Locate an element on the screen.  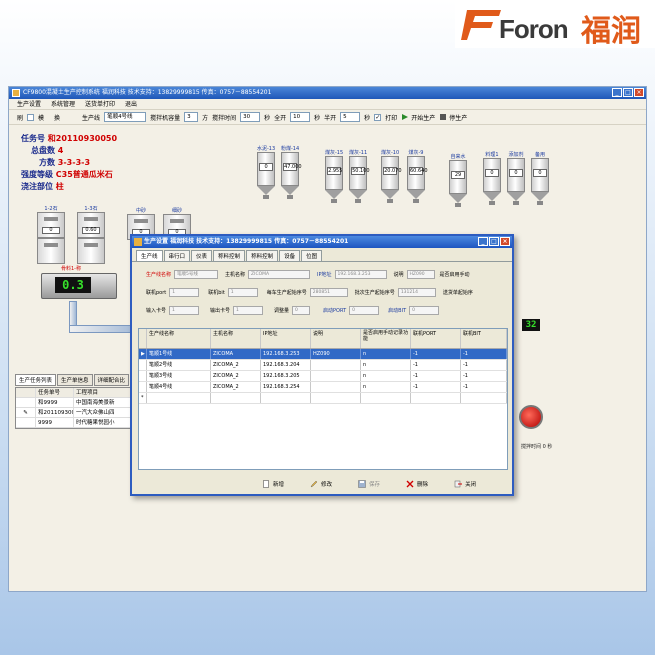
tab-task-list: 生产任务列表 is located at coordinates (36, 380).